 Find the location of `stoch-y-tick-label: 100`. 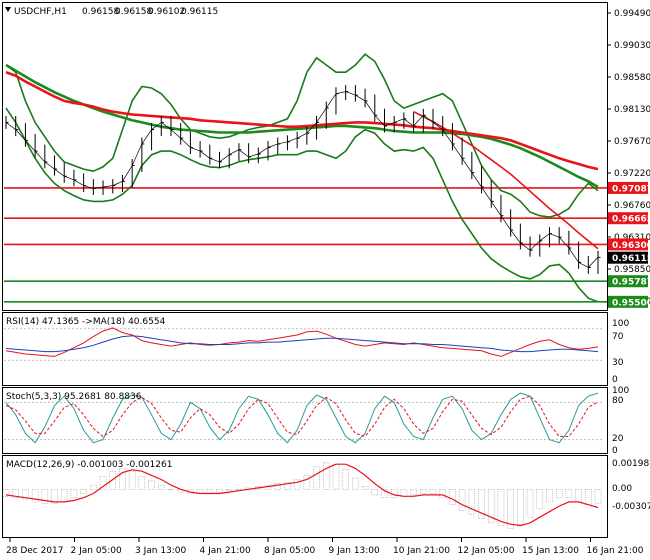

stoch-y-tick-label: 100 is located at coordinates (620, 391).